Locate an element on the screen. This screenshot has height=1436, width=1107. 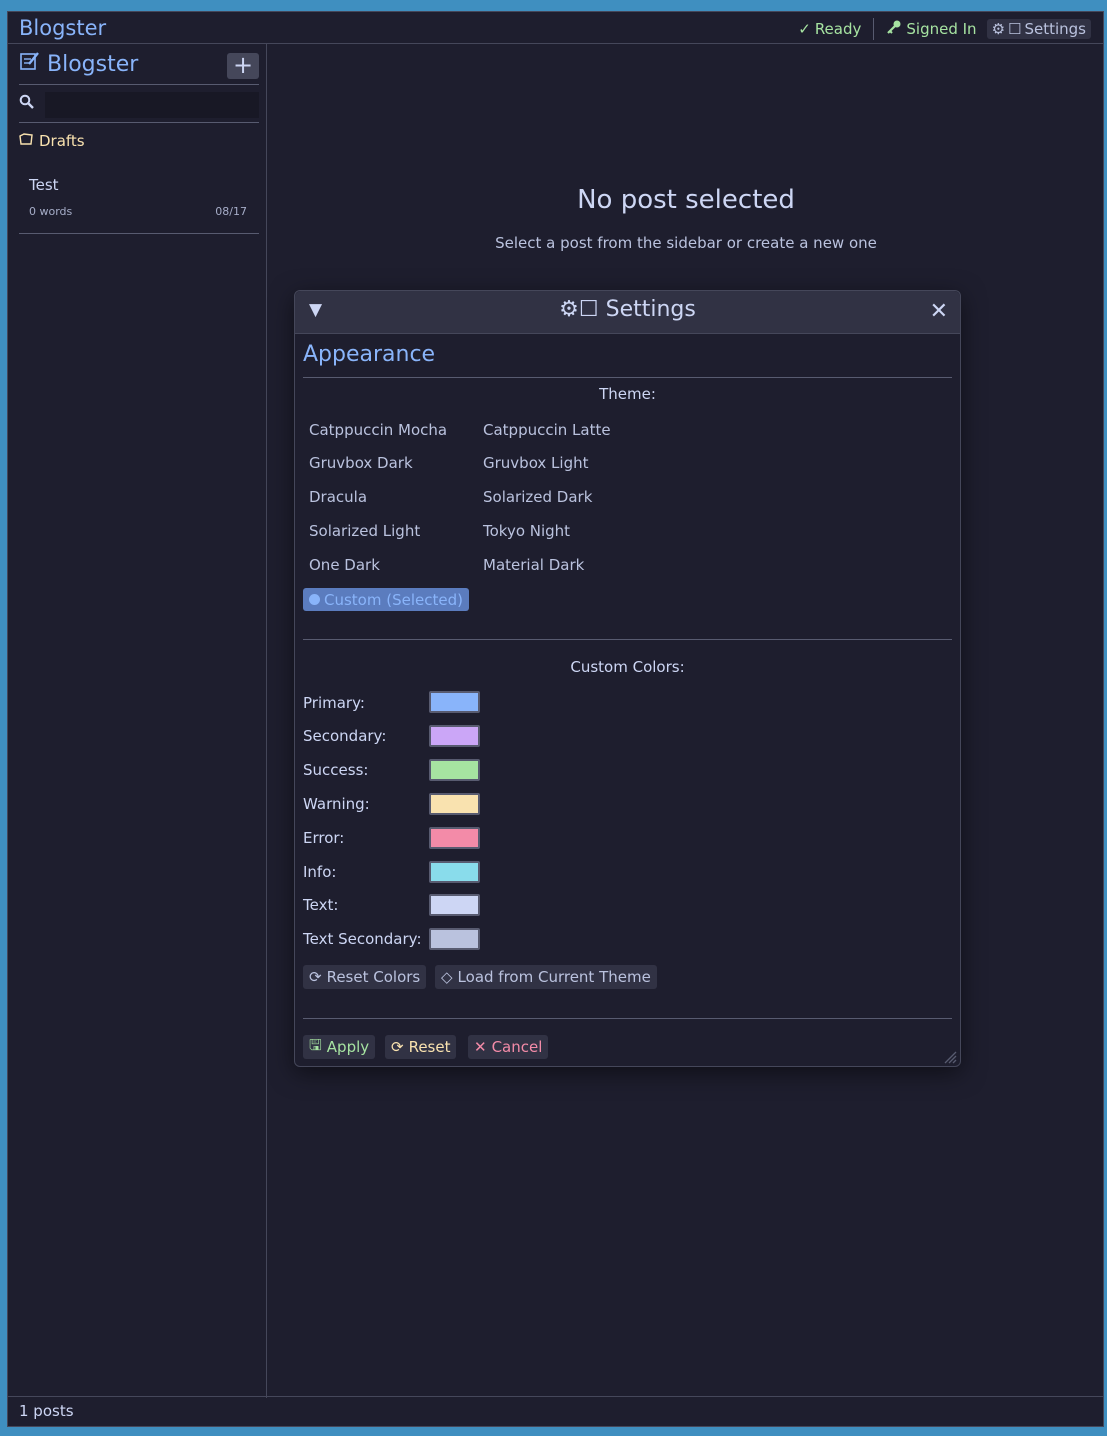
reset-label: Reset is located at coordinates (429, 1047).